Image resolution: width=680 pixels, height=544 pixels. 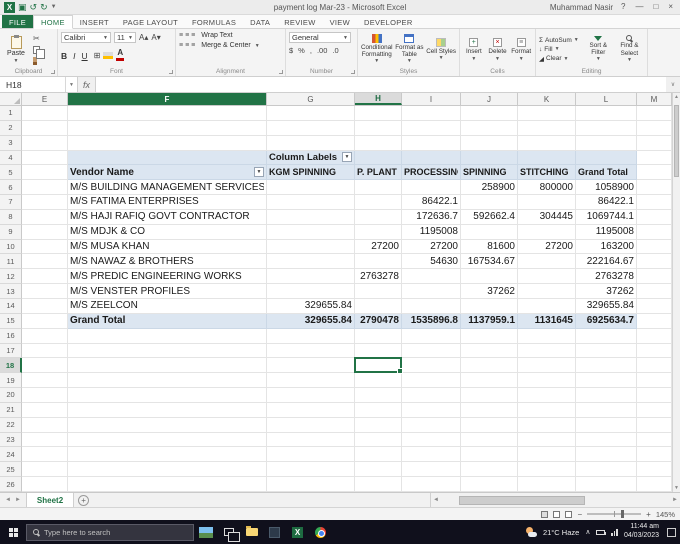 What do you see at coordinates (11, 173) in the screenshot?
I see `row-header-5: 5` at bounding box center [11, 173].